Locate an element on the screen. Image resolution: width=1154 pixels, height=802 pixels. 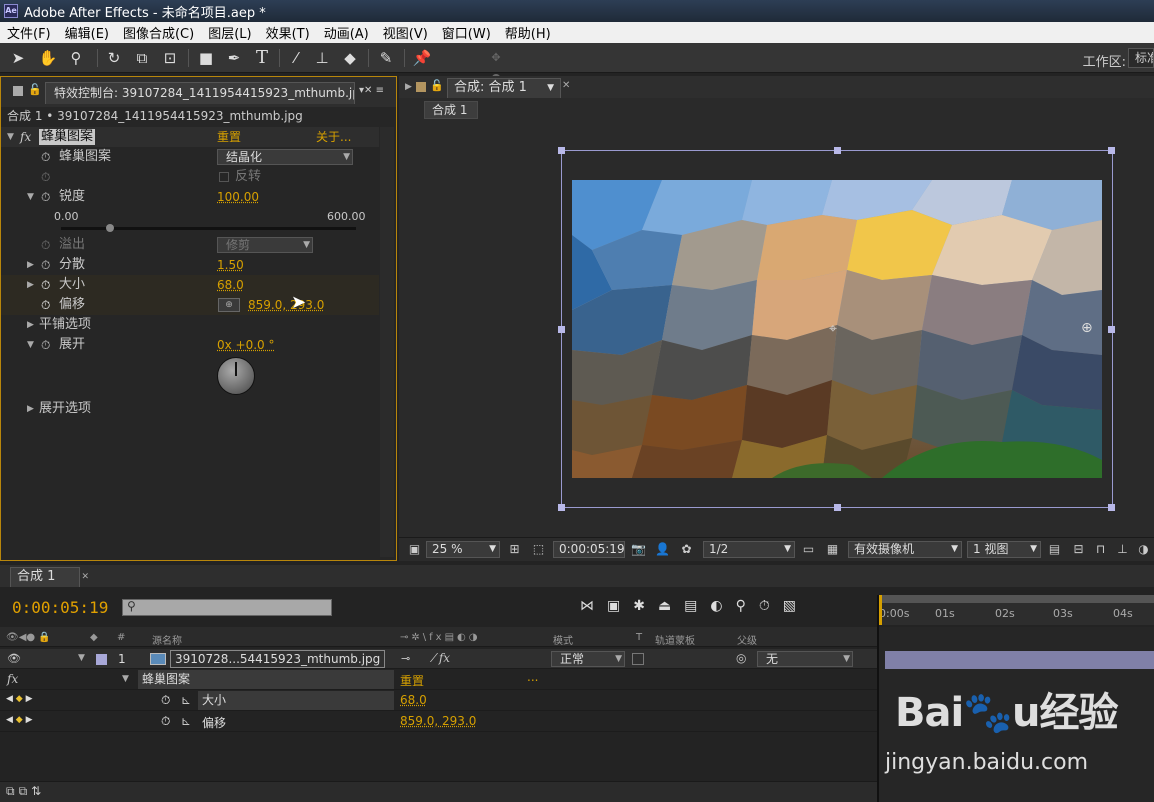
hand-icon: ✋ is located at coordinates (48, 58).